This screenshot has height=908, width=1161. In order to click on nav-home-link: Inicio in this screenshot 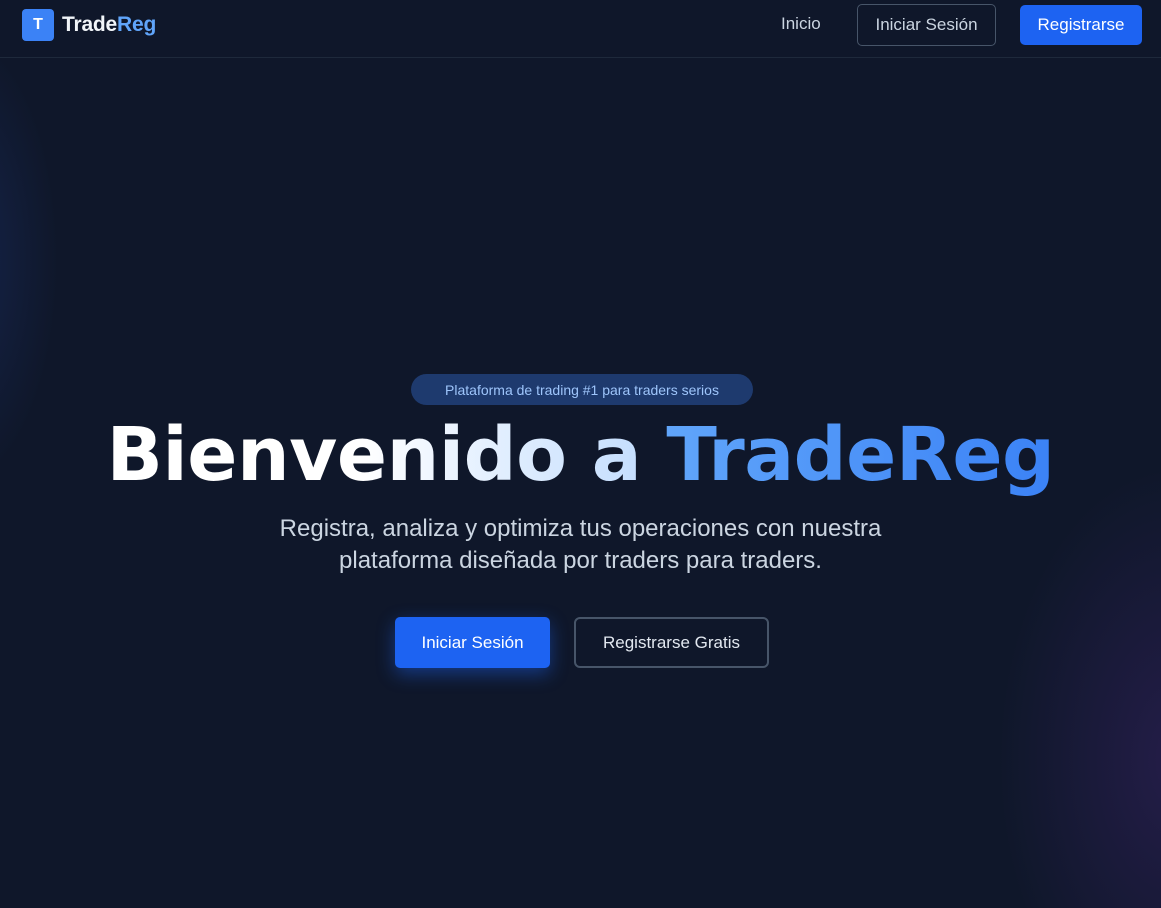, I will do `click(801, 25)`.